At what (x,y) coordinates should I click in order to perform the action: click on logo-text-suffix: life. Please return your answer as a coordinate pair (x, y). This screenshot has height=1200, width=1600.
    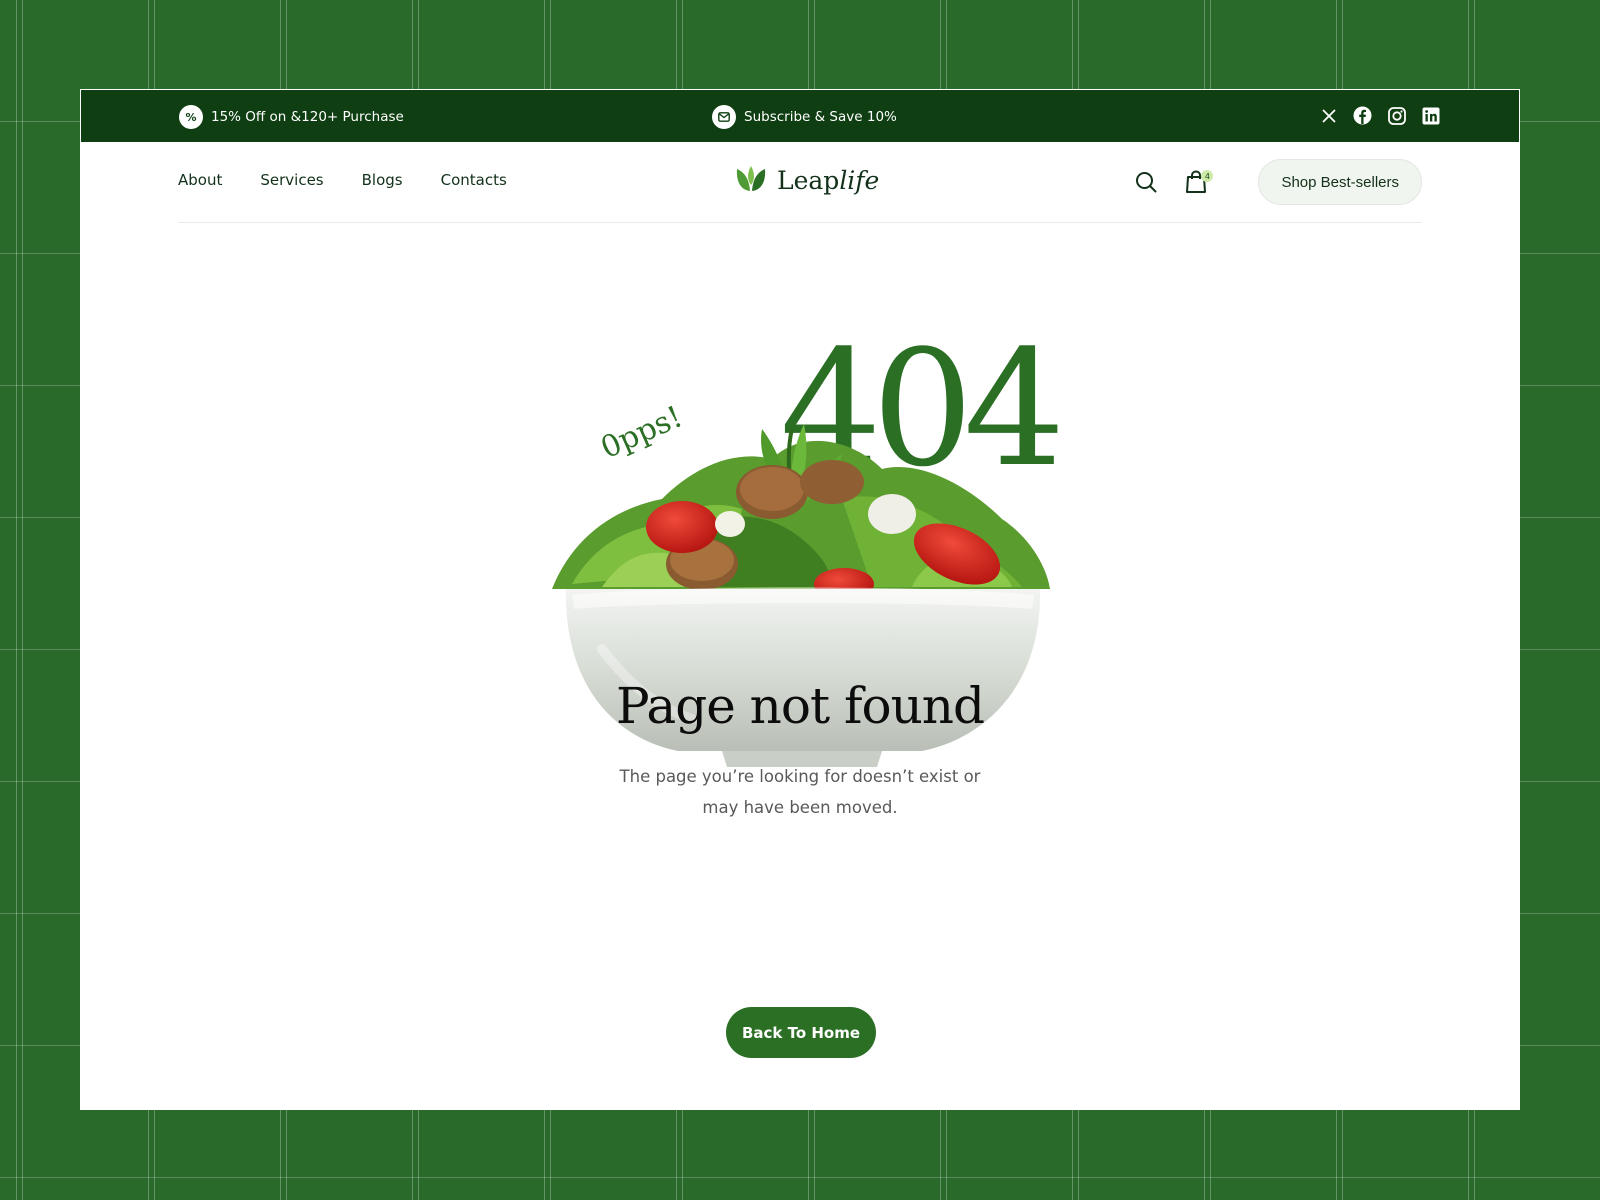
    Looking at the image, I should click on (859, 180).